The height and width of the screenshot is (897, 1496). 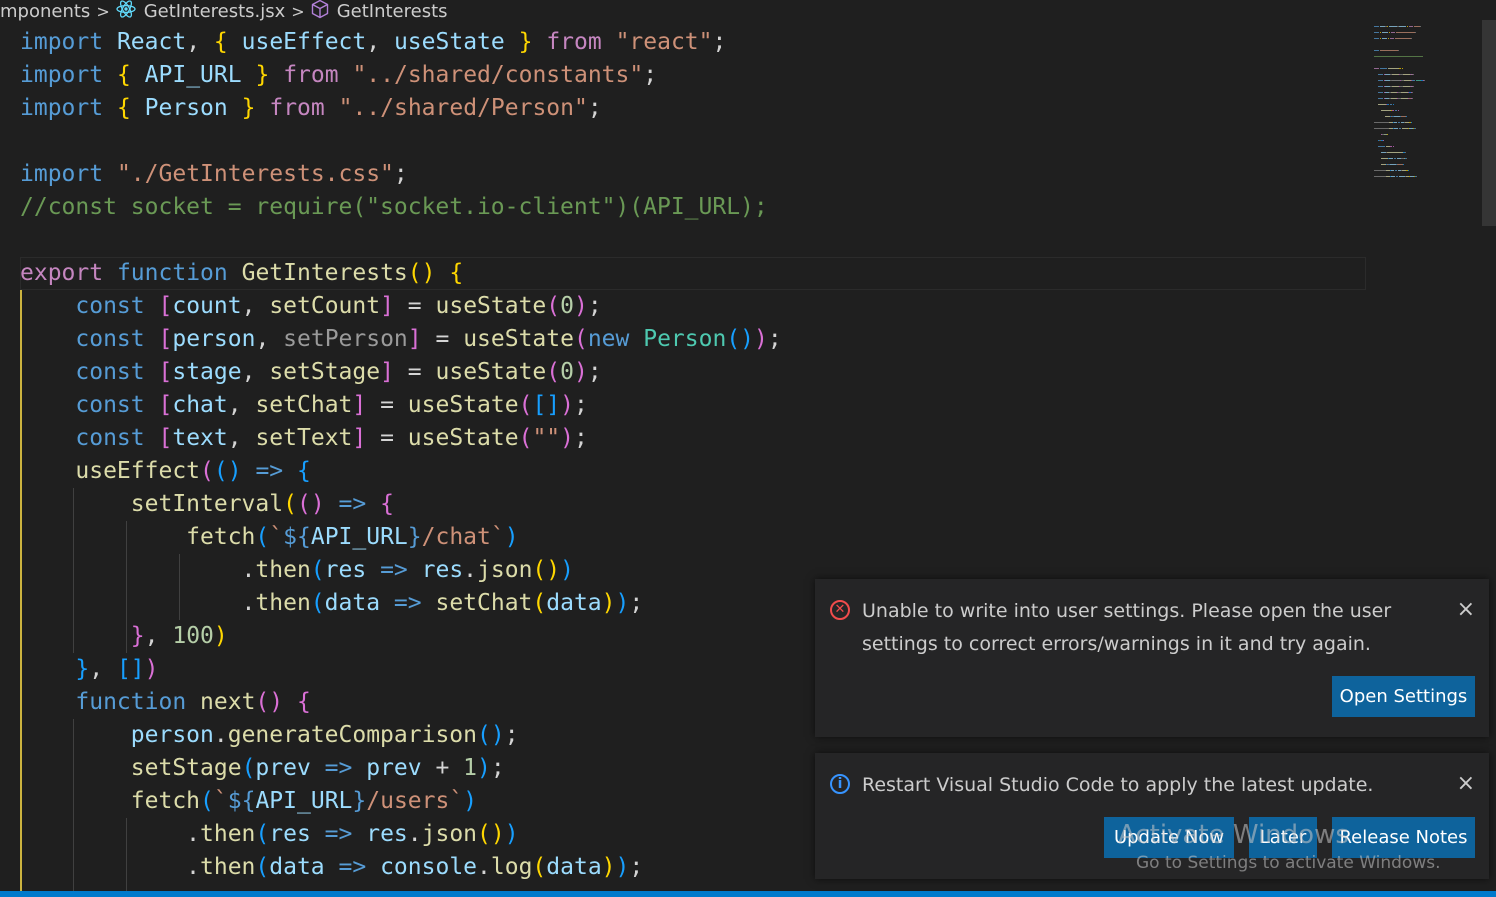 What do you see at coordinates (304, 405) in the screenshot?
I see `code-line: const [chat, setChat] = useState([]);` at bounding box center [304, 405].